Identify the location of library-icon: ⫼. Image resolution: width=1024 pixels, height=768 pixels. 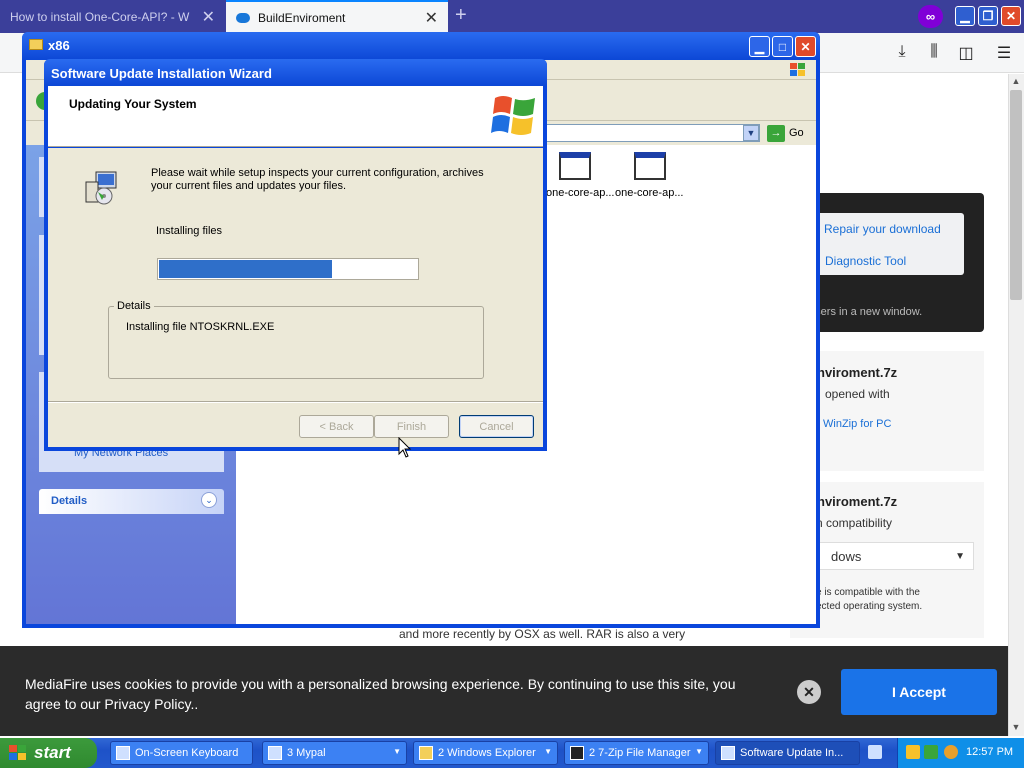
(934, 53).